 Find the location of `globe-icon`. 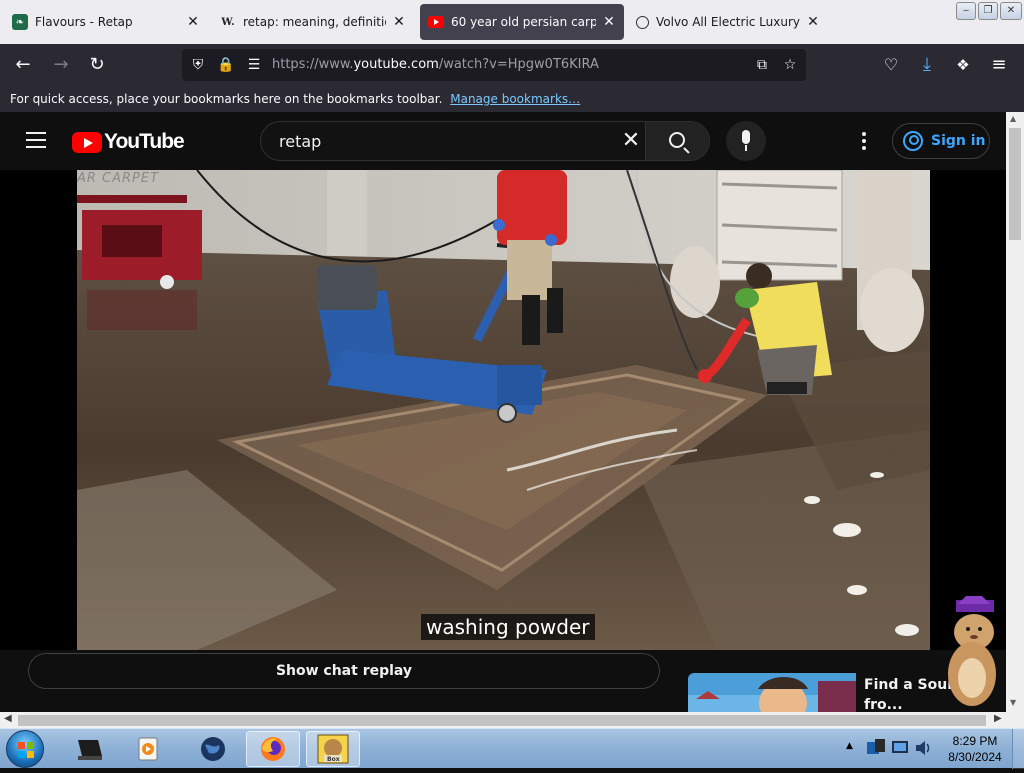

globe-icon is located at coordinates (213, 749).